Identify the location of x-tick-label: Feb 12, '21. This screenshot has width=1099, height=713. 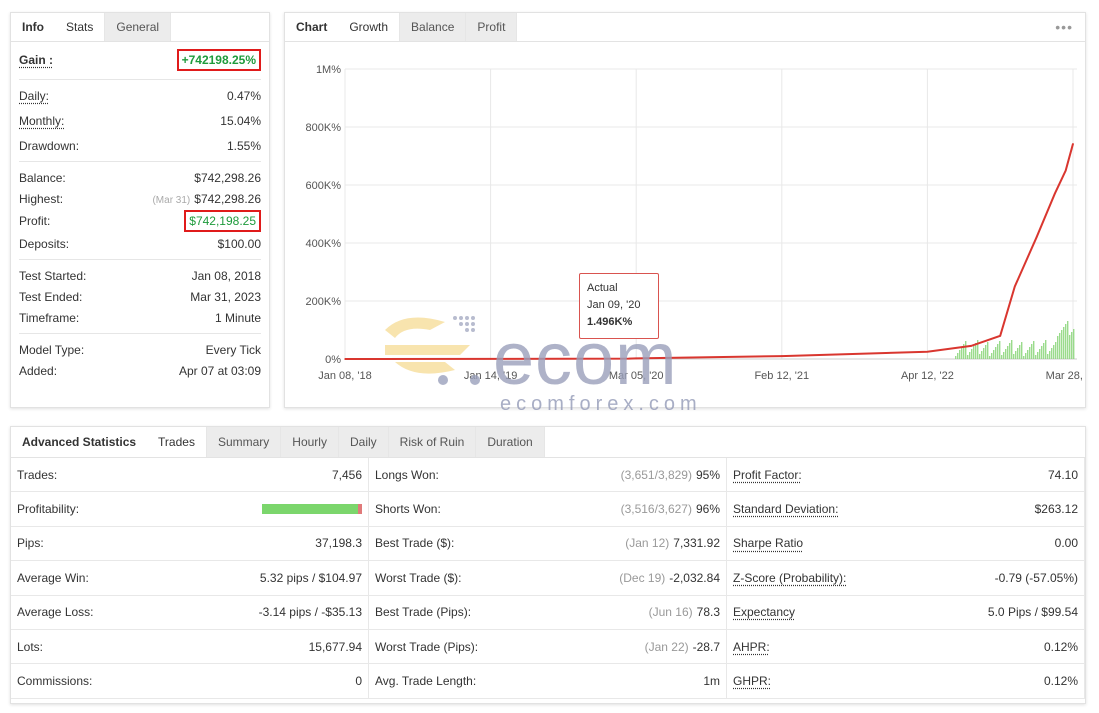
(781, 376).